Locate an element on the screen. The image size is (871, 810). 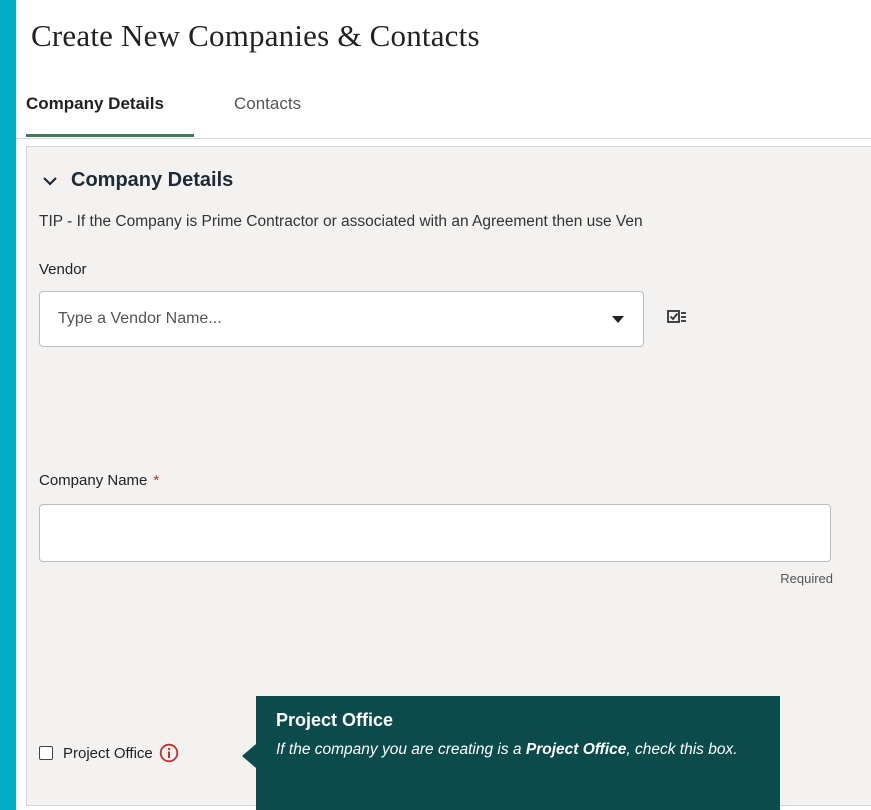
chevron-down-icon is located at coordinates (50, 181).